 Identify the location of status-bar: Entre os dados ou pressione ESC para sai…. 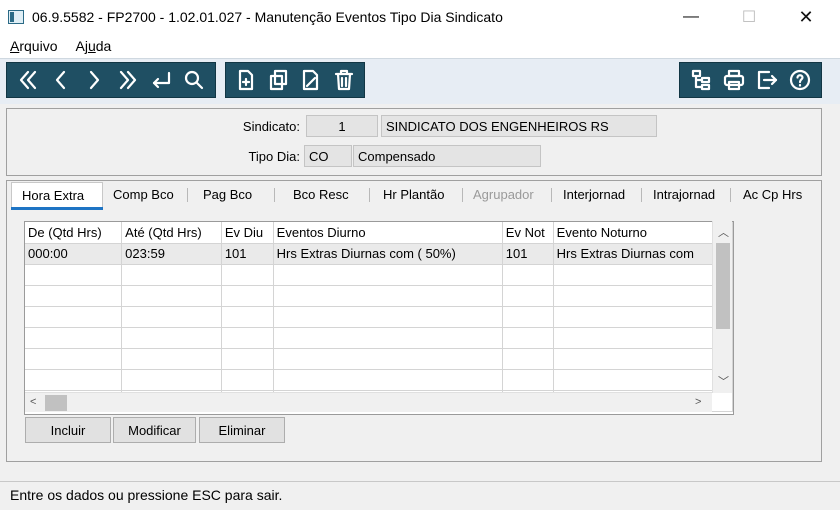
(420, 495).